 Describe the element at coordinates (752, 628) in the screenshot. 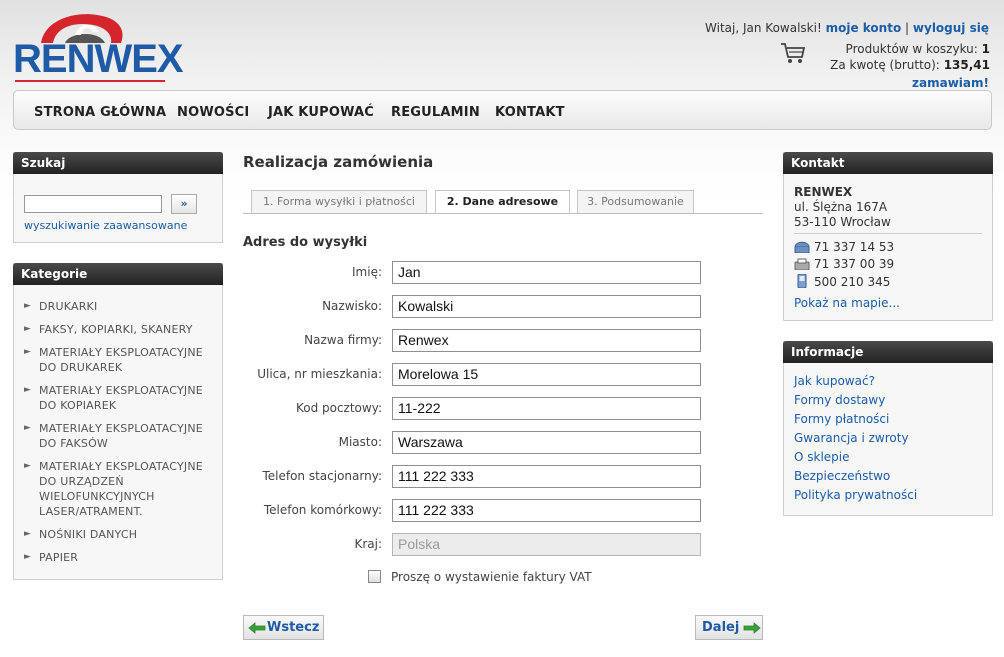

I see `arrow-right-icon` at that location.